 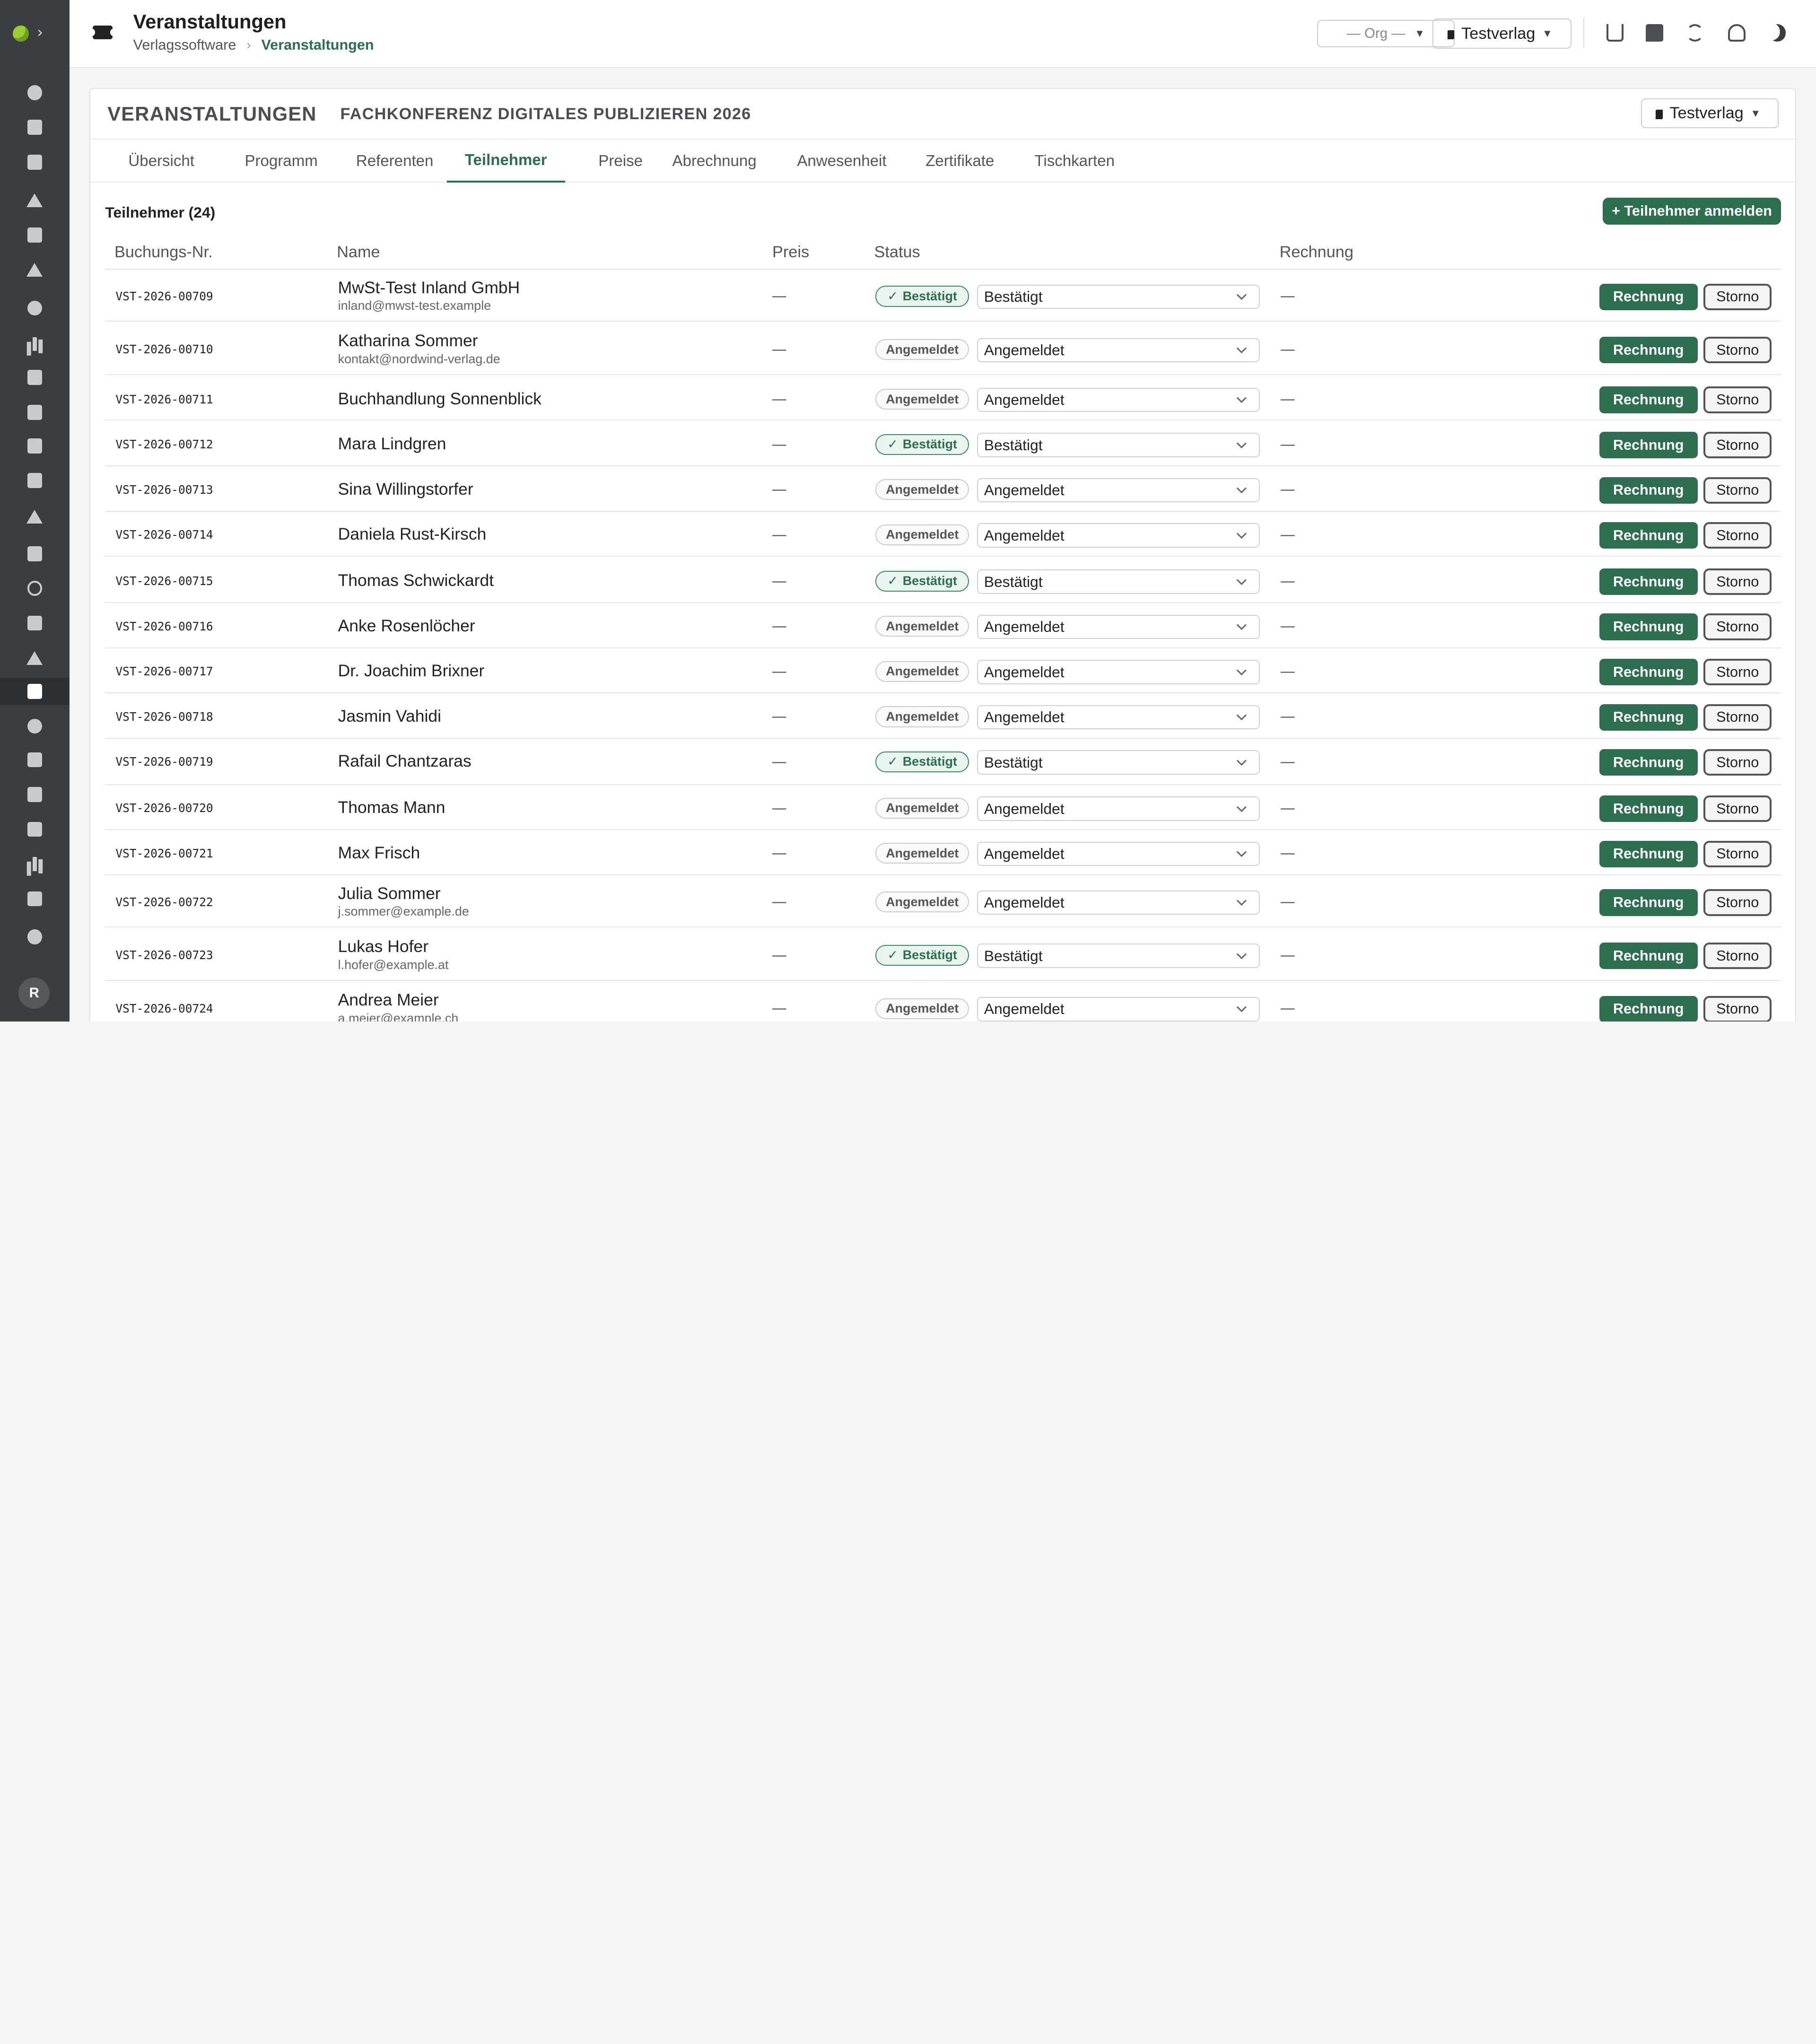 What do you see at coordinates (184, 45) in the screenshot?
I see `breadcrumb-item-root: Verlagssoftware` at bounding box center [184, 45].